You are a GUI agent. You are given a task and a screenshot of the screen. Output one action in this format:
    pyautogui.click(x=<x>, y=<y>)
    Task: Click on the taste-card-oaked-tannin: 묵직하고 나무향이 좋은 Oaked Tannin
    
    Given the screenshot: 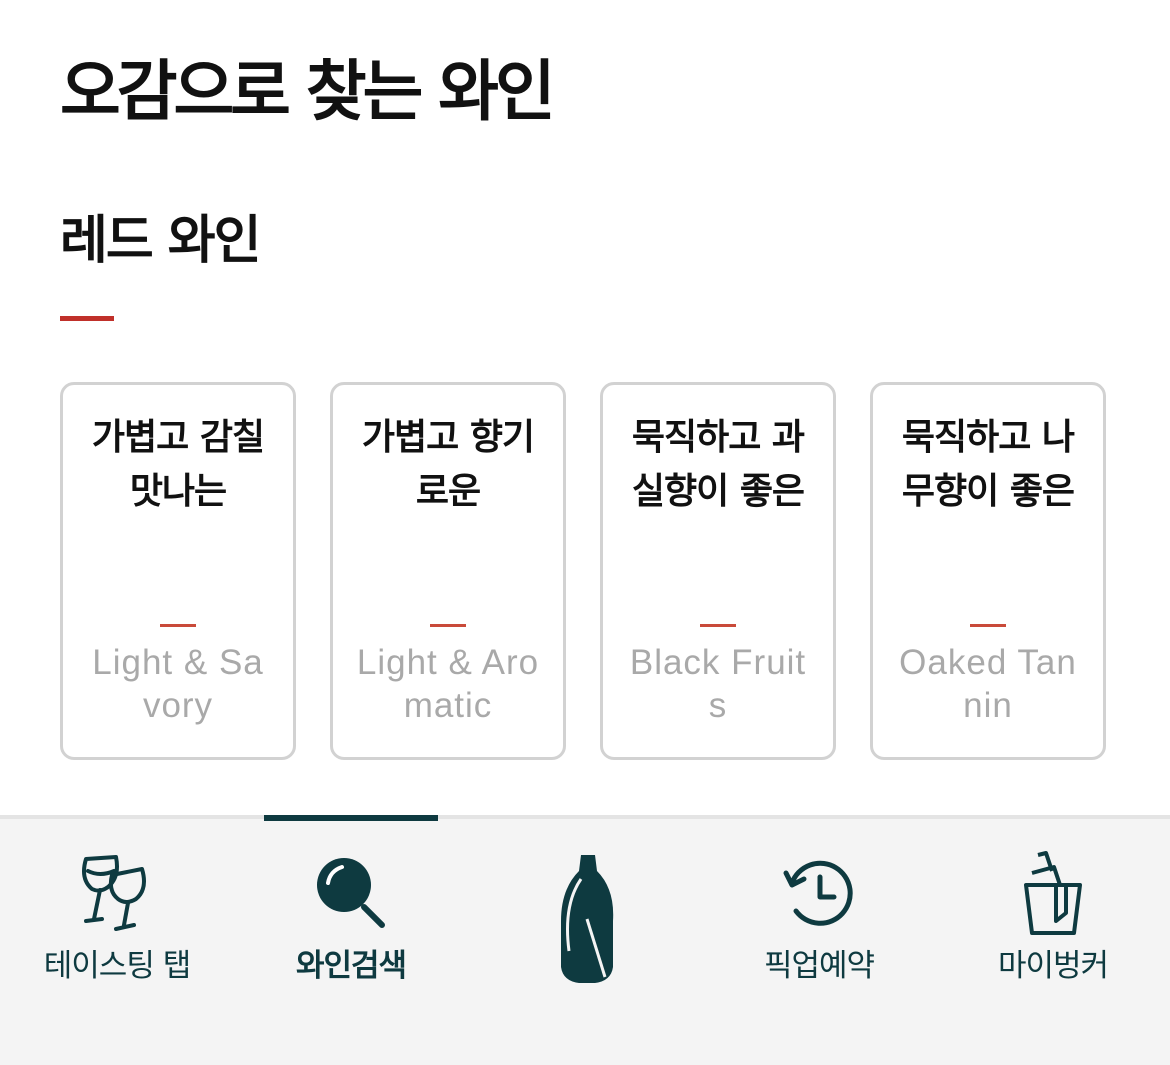 What is the action you would take?
    pyautogui.click(x=988, y=571)
    